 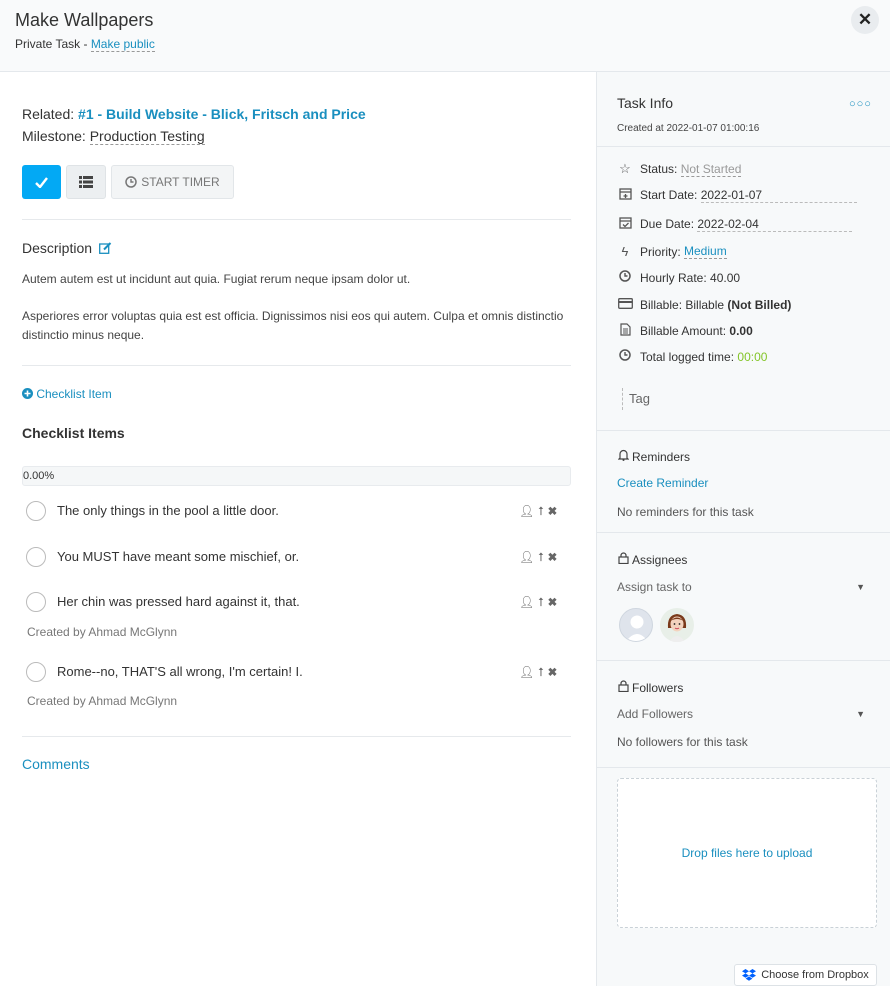 I want to click on billable-label: Billable:, so click(x=661, y=304).